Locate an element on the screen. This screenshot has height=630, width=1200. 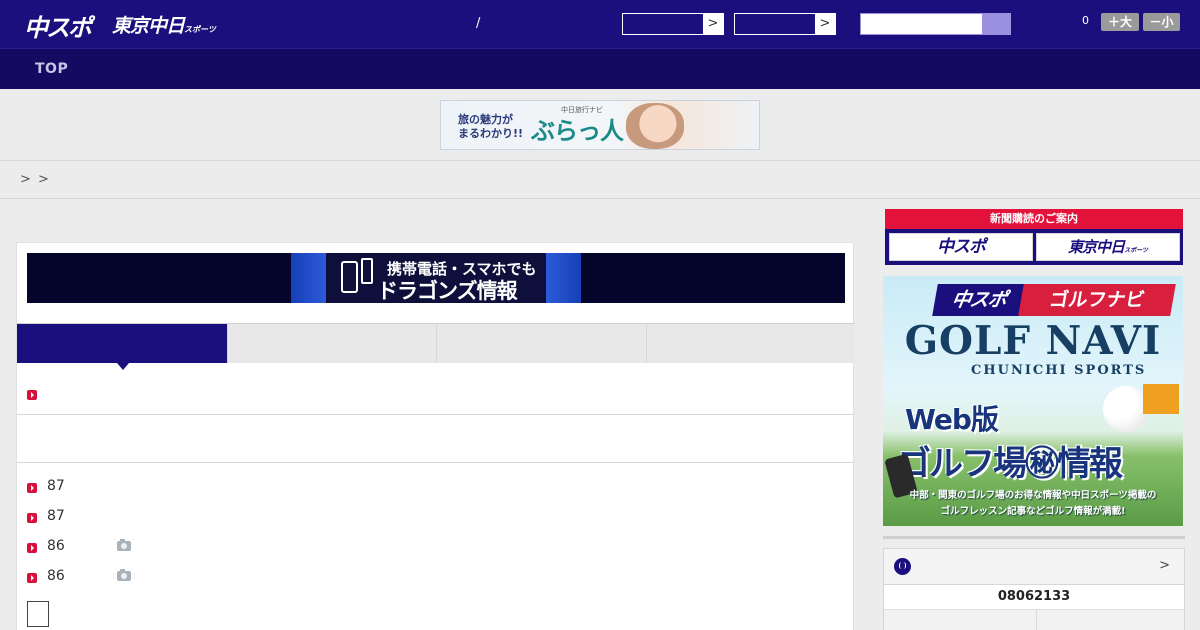
thumbnail-placeholder is located at coordinates (38, 614).